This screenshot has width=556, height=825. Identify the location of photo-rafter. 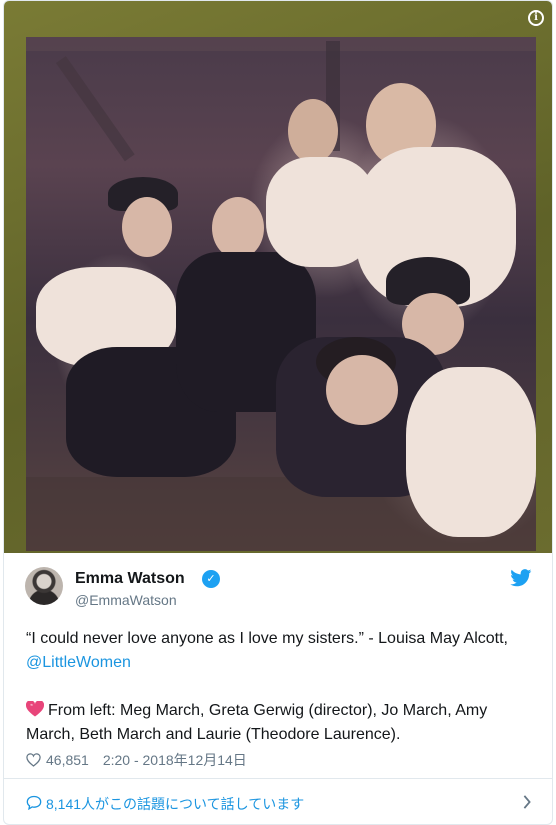
(95, 109).